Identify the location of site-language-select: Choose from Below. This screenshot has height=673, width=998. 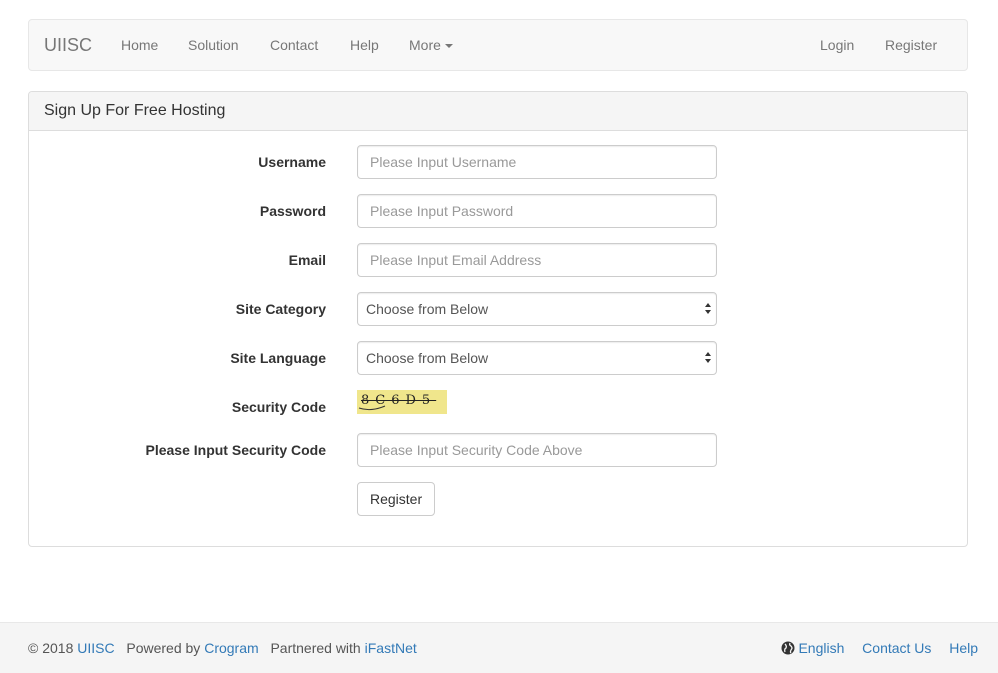
(537, 358).